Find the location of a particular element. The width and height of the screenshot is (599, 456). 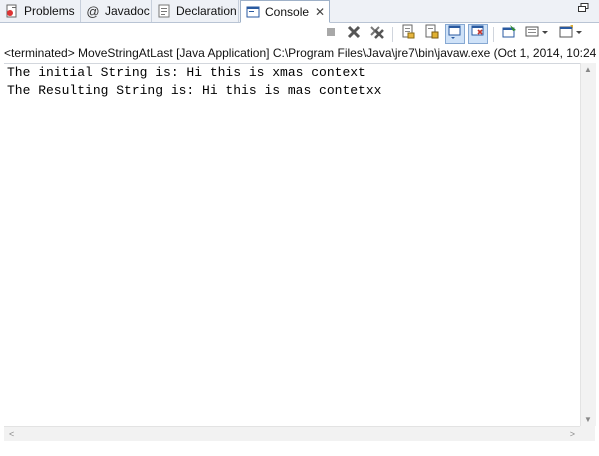

tab-label: Problems is located at coordinates (49, 11).